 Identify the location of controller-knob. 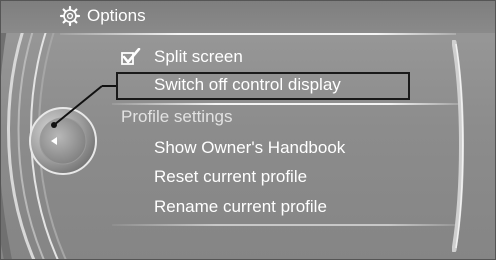
(63, 141).